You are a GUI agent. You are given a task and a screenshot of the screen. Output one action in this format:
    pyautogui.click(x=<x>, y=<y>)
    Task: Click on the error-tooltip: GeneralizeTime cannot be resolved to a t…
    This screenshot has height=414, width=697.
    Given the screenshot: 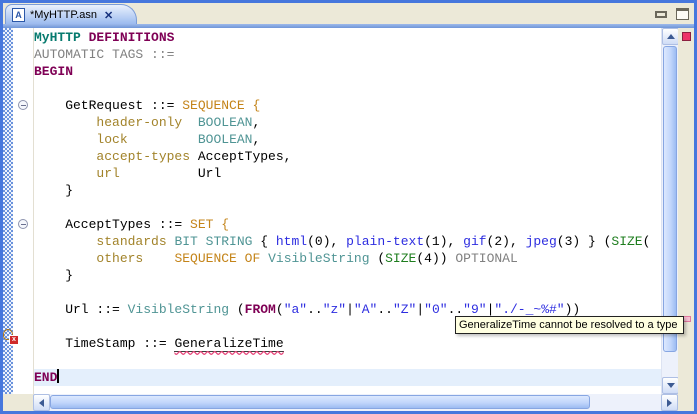 What is the action you would take?
    pyautogui.click(x=569, y=325)
    